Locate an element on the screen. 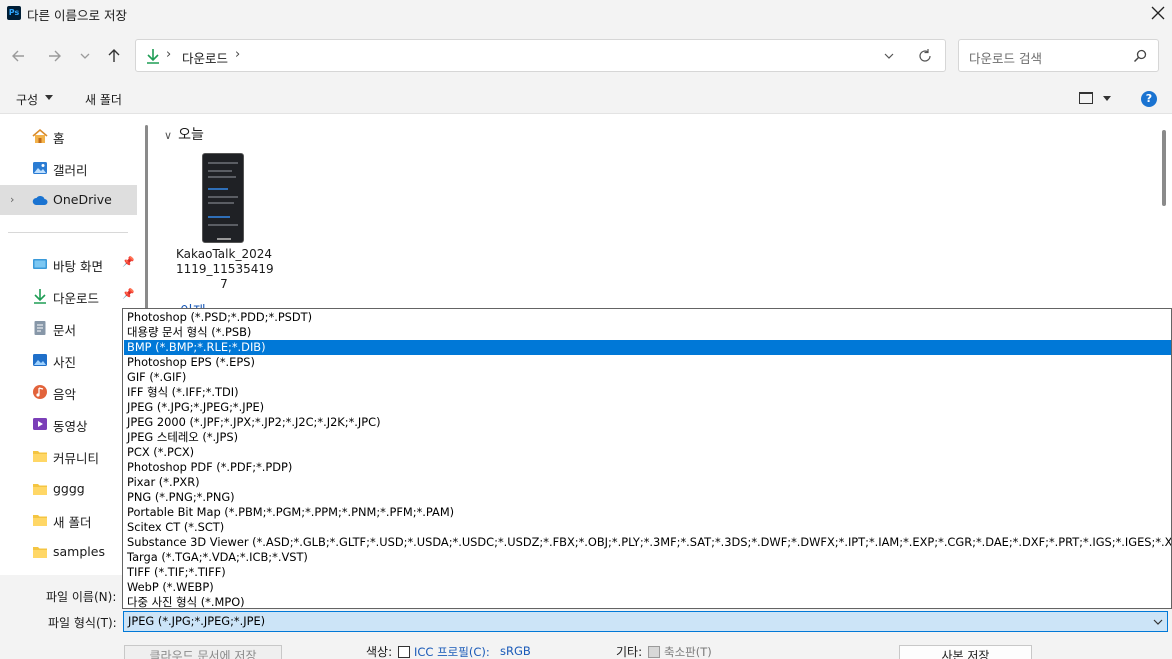 This screenshot has height=659, width=1172. help-icon: ? is located at coordinates (1149, 99).